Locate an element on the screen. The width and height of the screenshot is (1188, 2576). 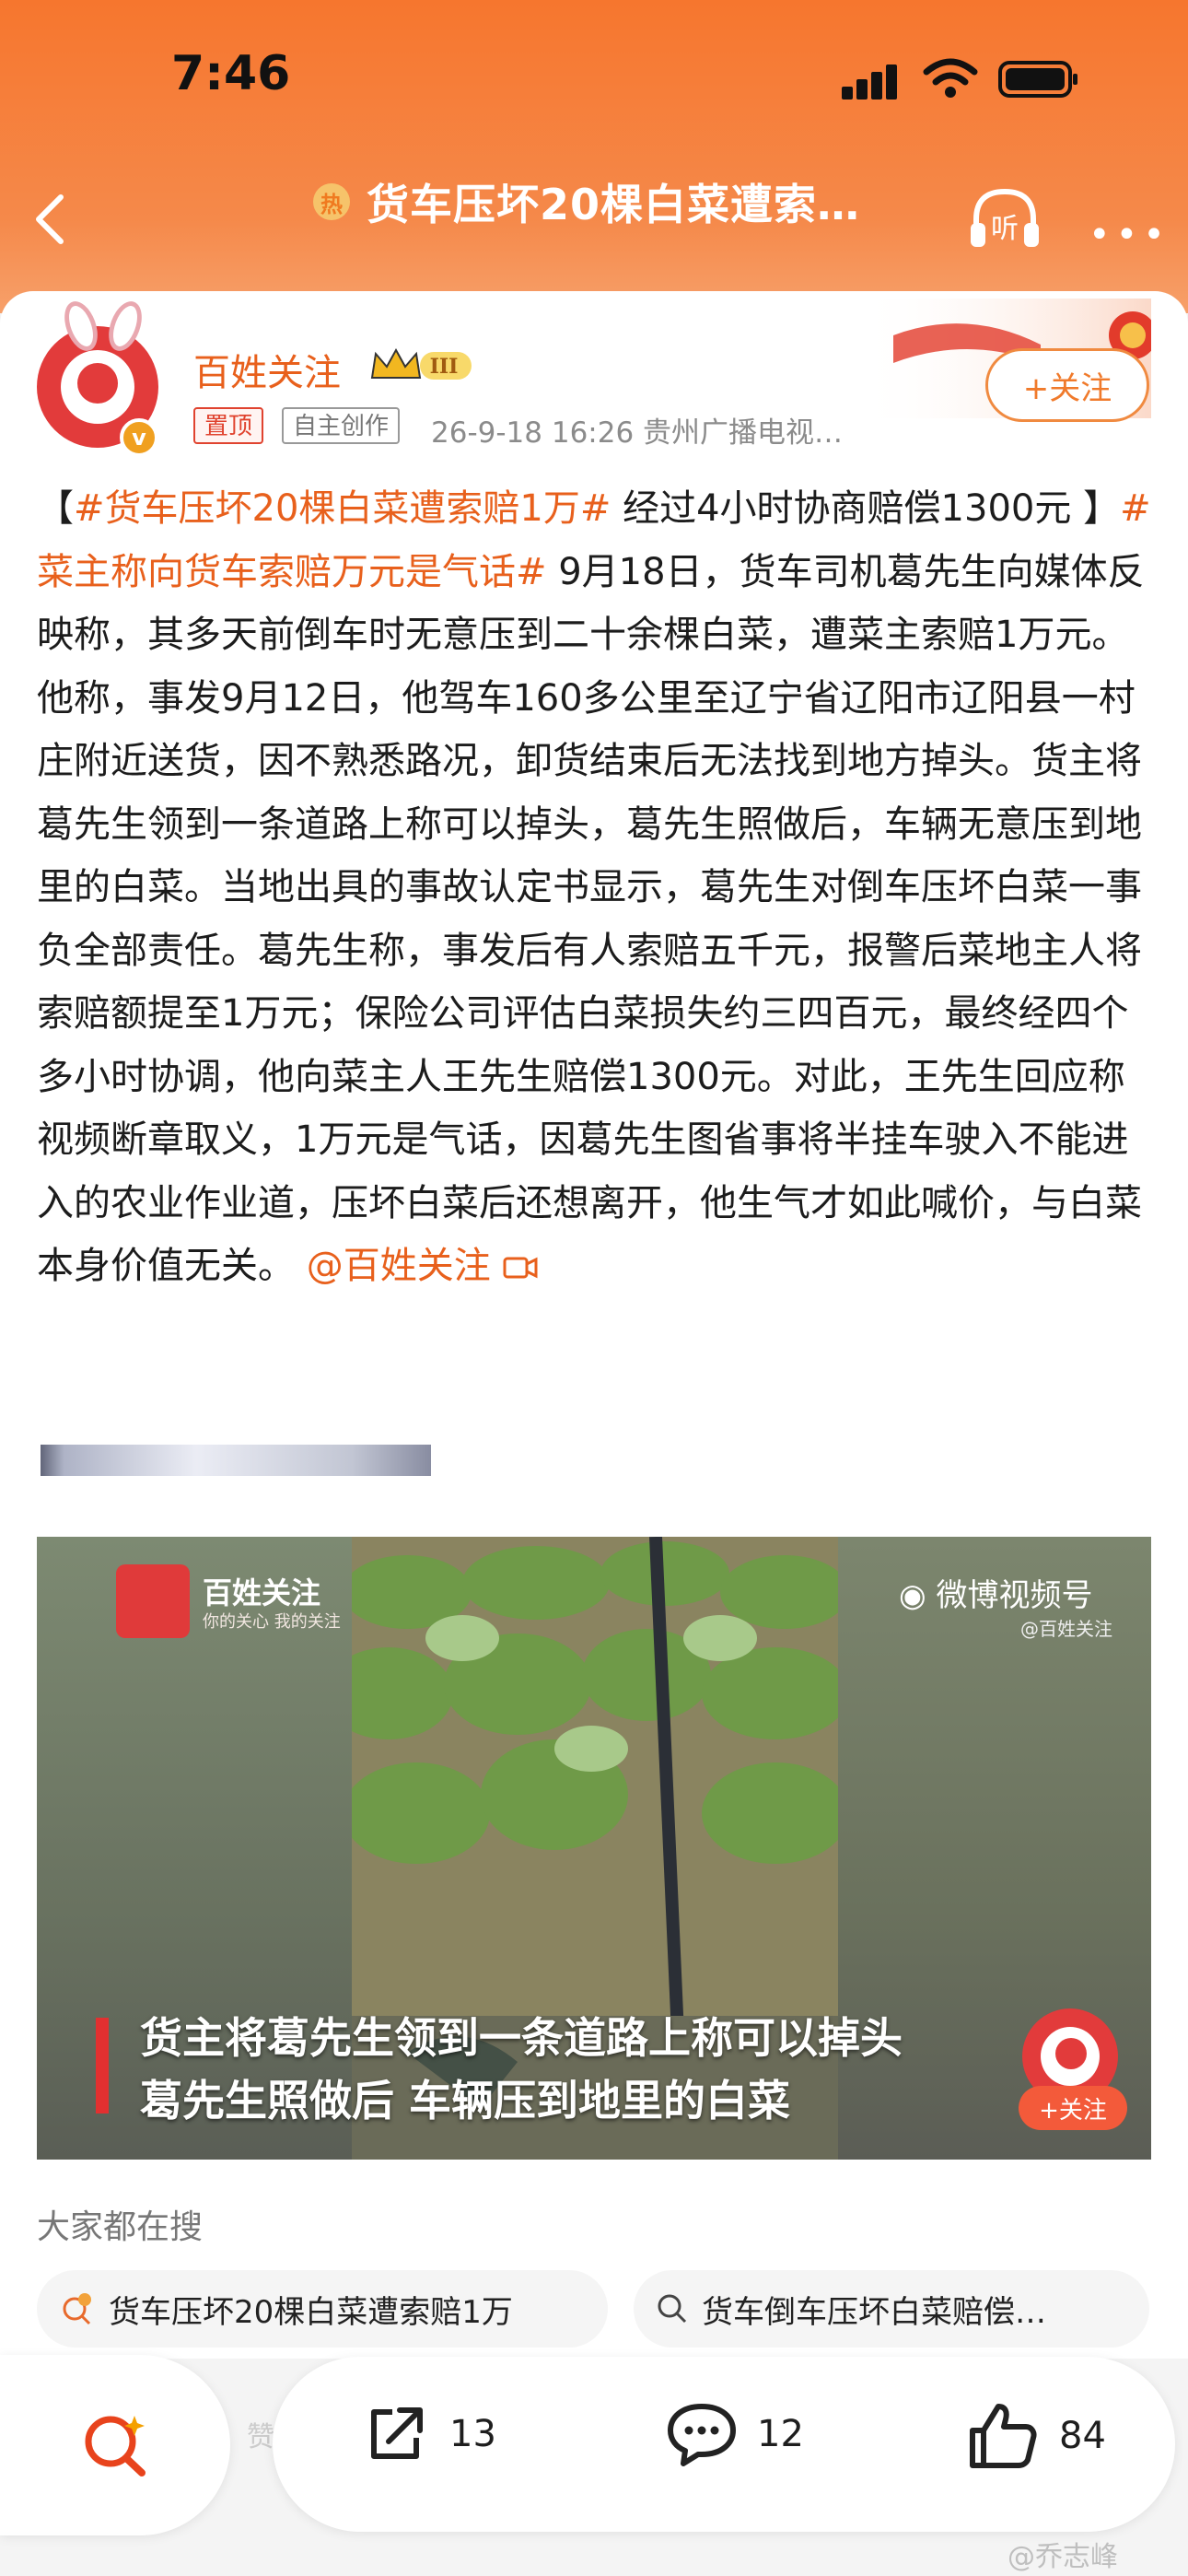
search-icon is located at coordinates (672, 2309).